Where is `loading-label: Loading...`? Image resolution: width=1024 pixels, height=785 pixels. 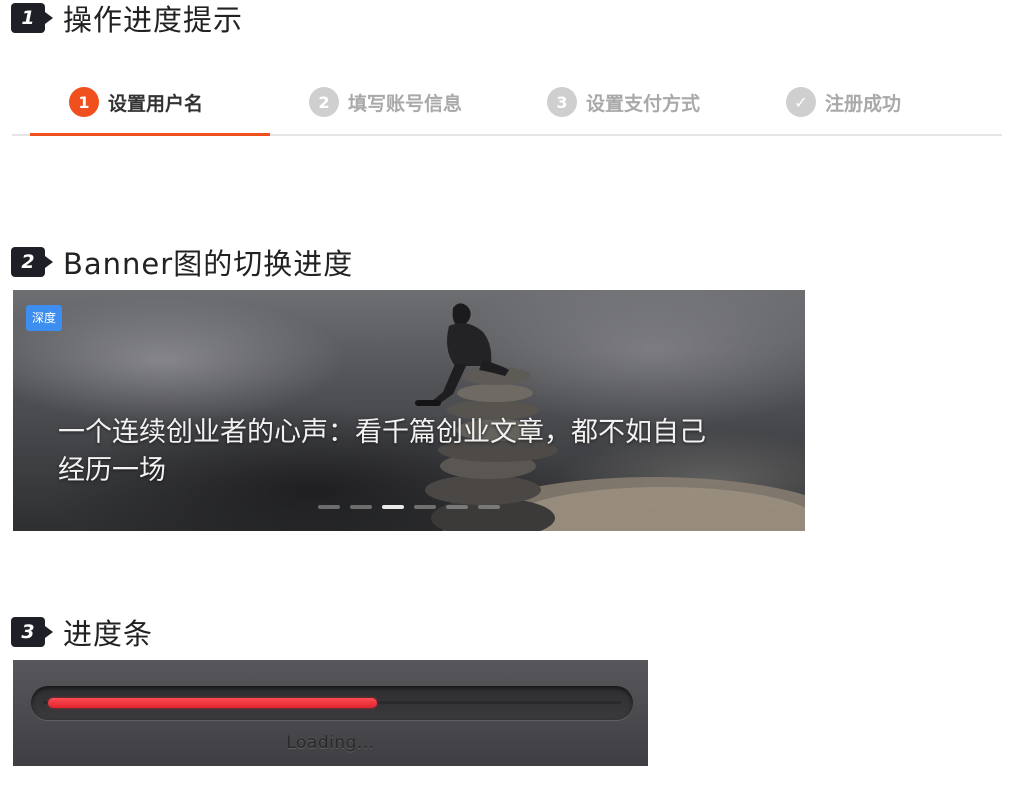 loading-label: Loading... is located at coordinates (330, 743).